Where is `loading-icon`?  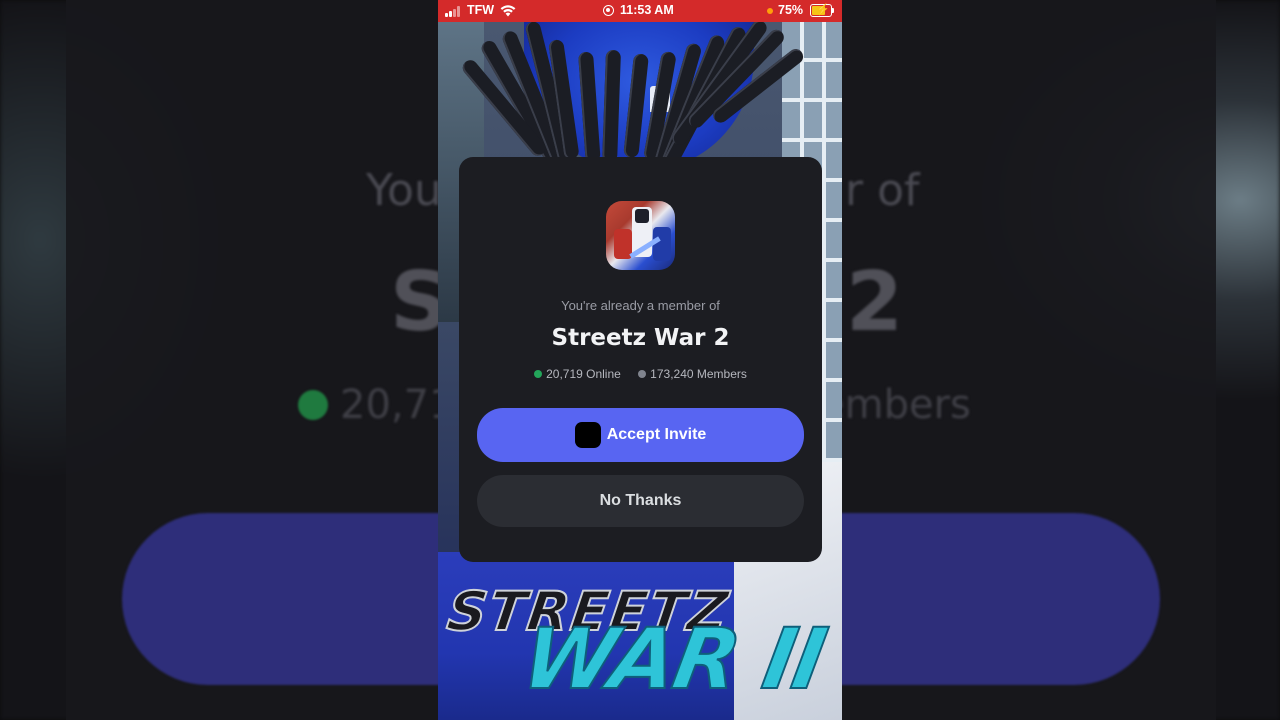
loading-icon is located at coordinates (587, 435).